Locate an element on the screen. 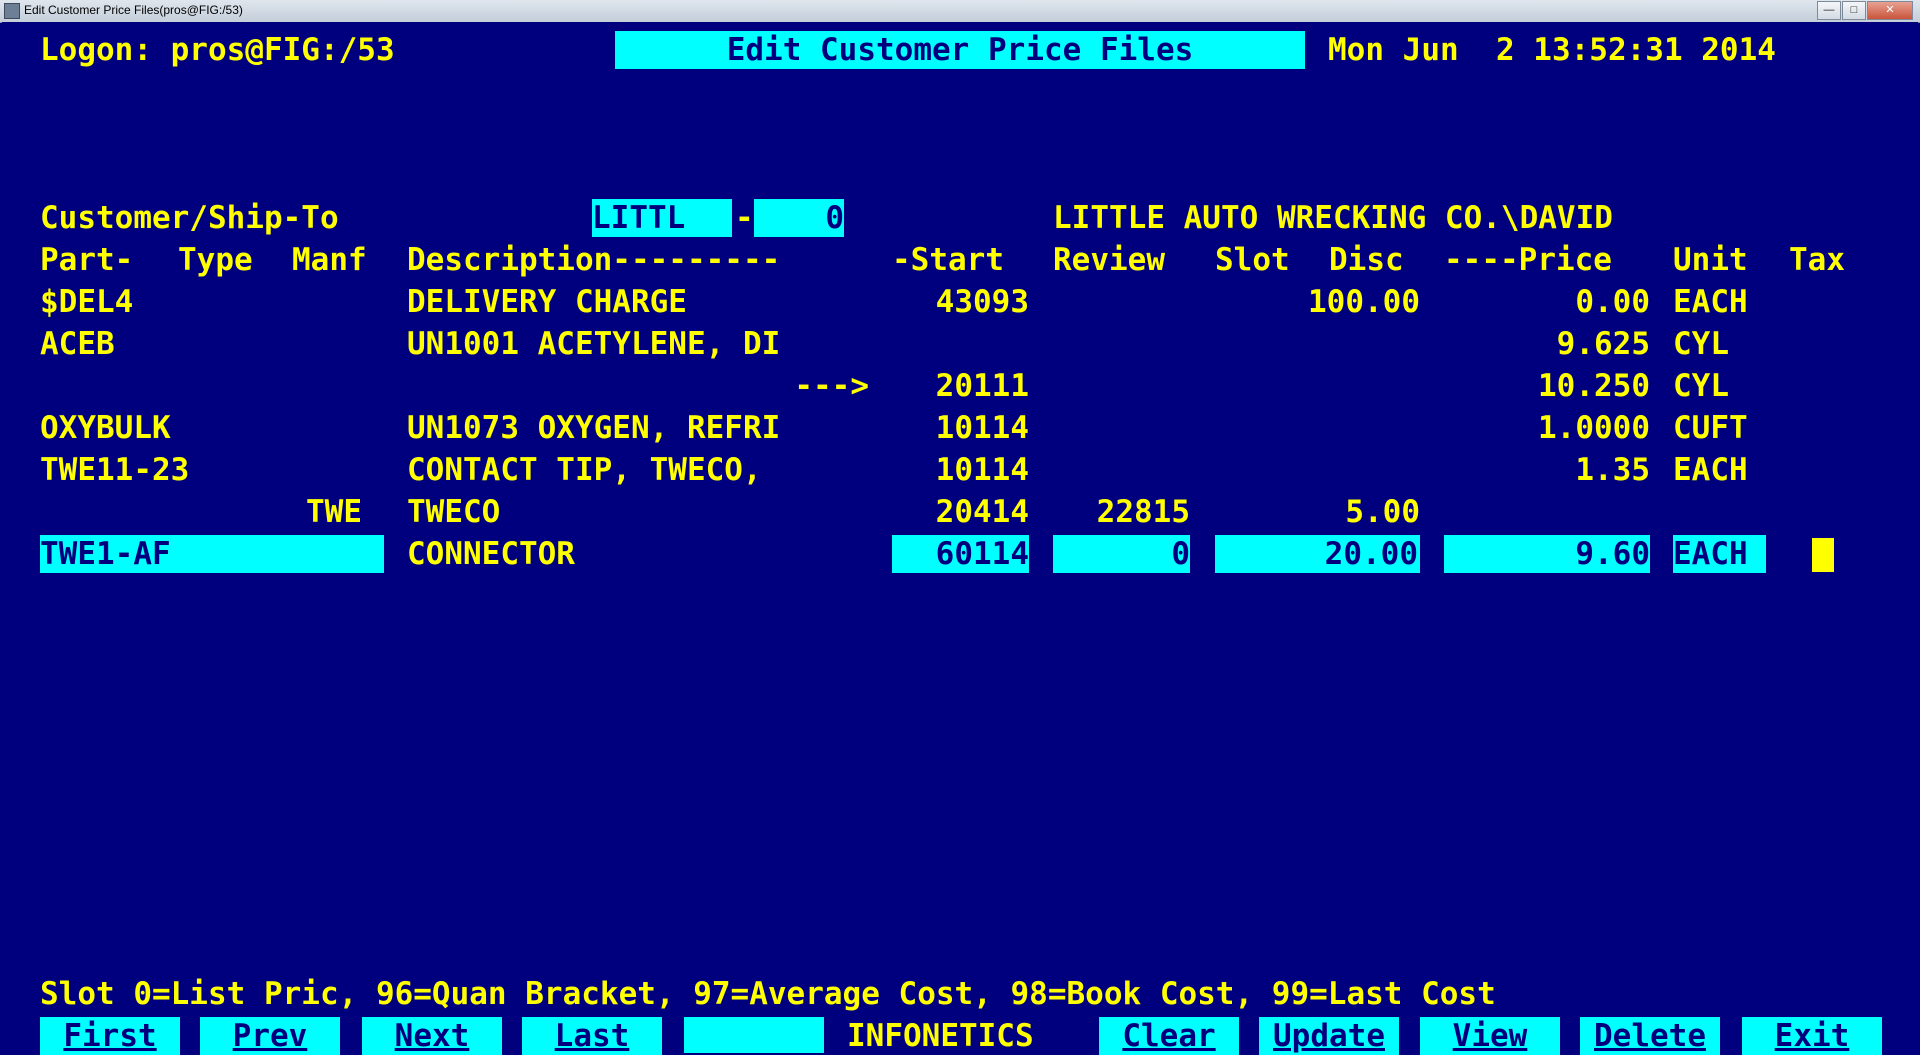 This screenshot has height=1055, width=1920. next-button-label: Next is located at coordinates (432, 1036).